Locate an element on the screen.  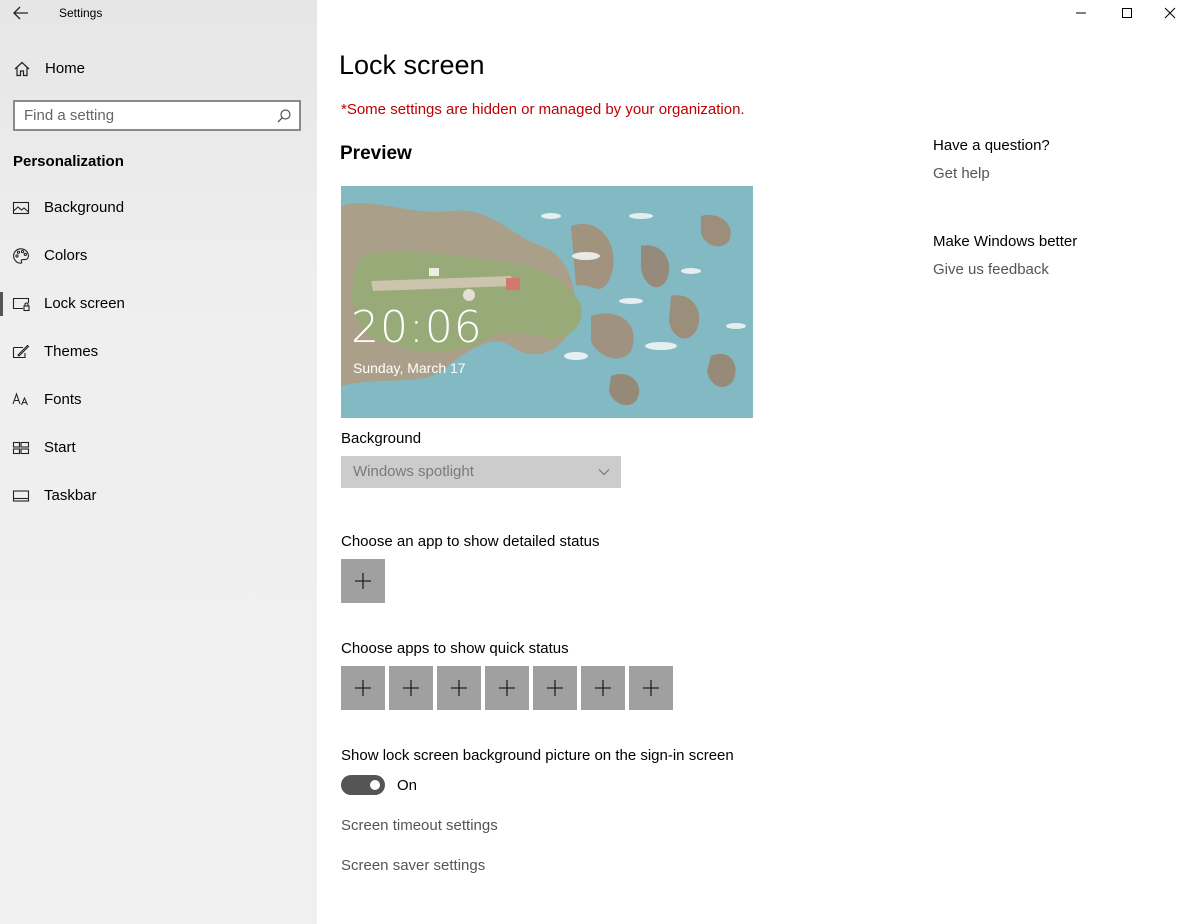
quick-status-label: Choose apps to show quick status is located at coordinates (455, 648).